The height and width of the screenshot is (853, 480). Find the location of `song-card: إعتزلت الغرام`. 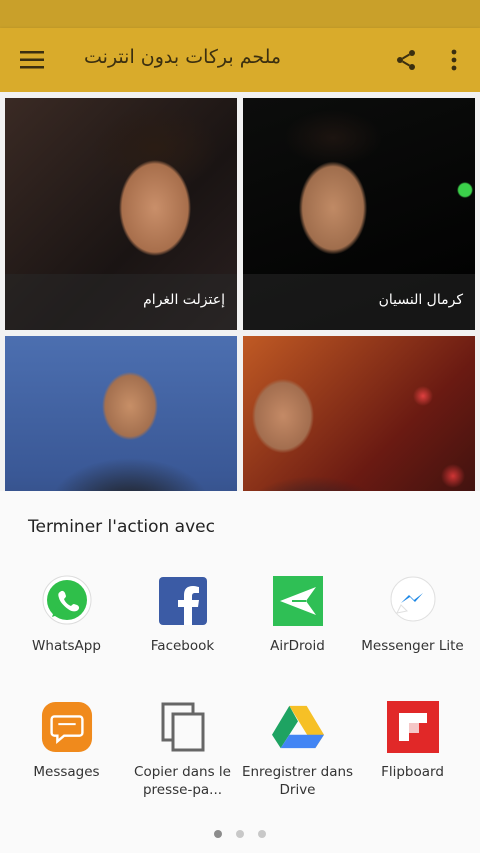

song-card: إعتزلت الغرام is located at coordinates (121, 214).